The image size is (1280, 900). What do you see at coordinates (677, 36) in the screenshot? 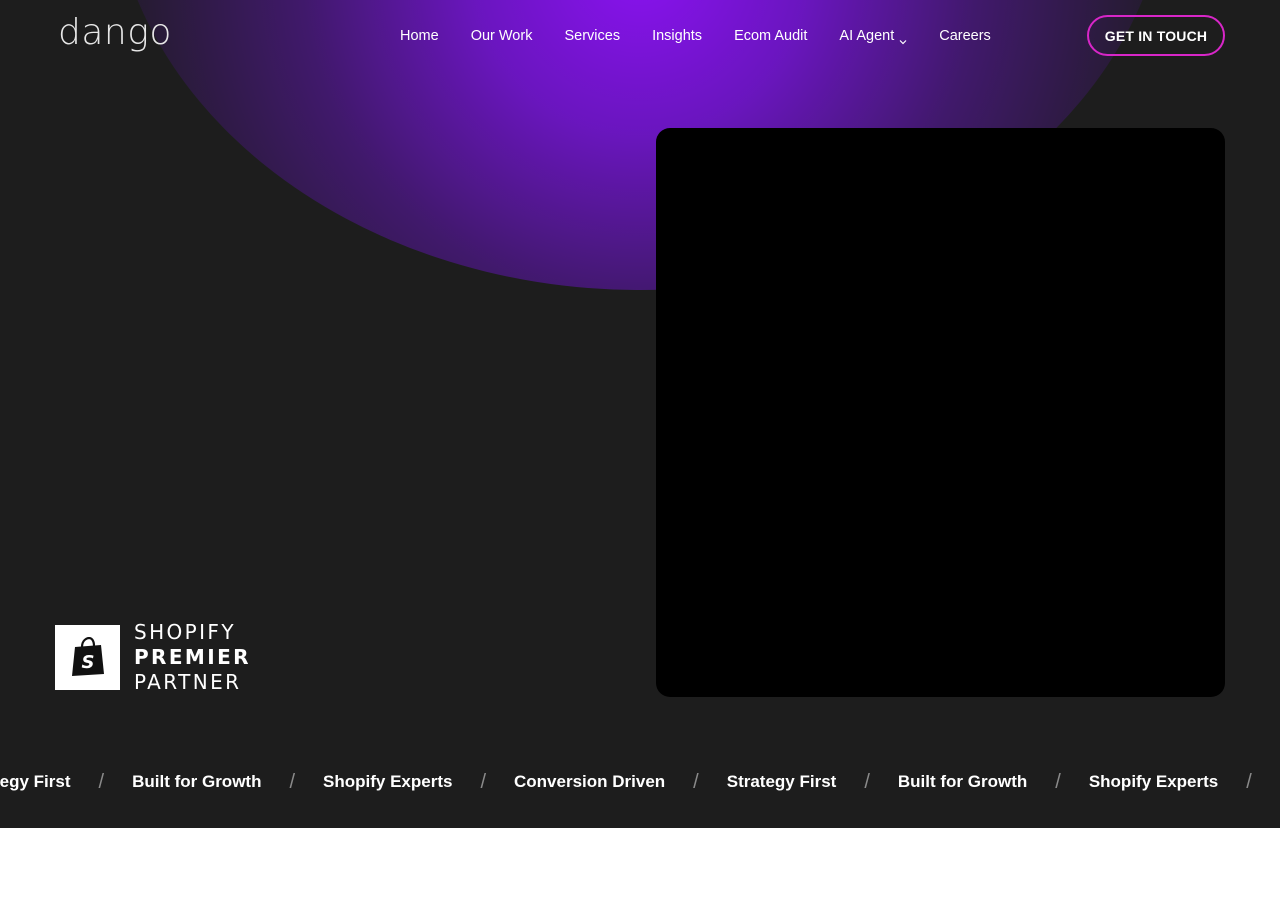
I see `nav-insights: Insights` at bounding box center [677, 36].